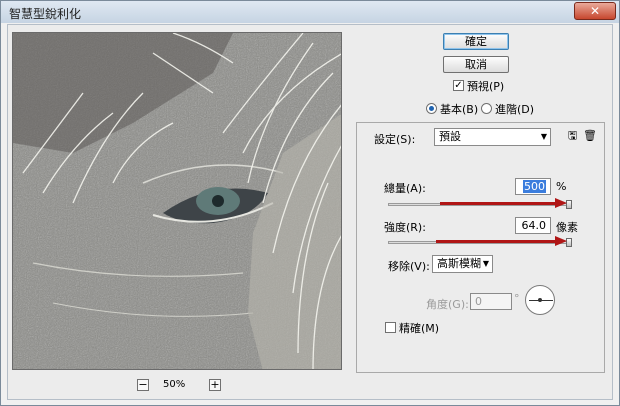  What do you see at coordinates (447, 304) in the screenshot?
I see `angle-label: 角度(G):` at bounding box center [447, 304].